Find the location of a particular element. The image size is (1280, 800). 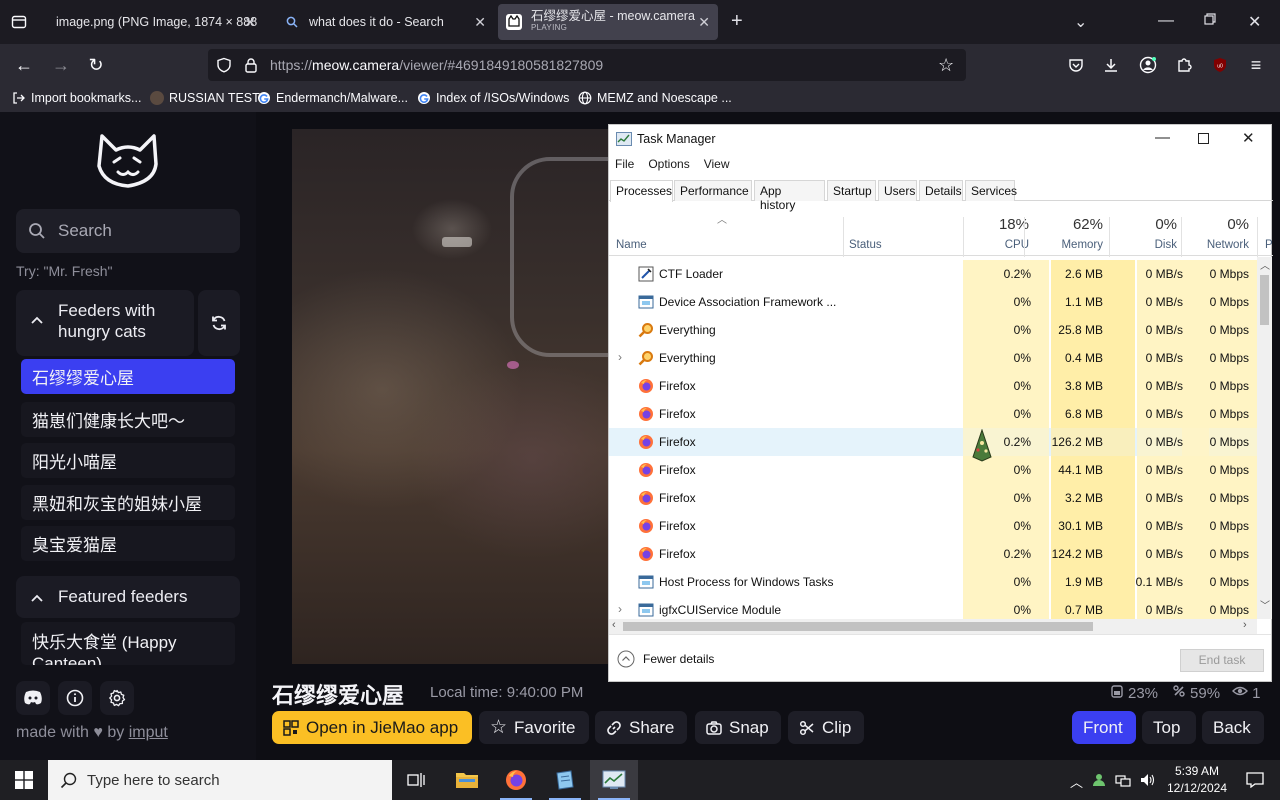

column-name: Name is located at coordinates (631, 245).